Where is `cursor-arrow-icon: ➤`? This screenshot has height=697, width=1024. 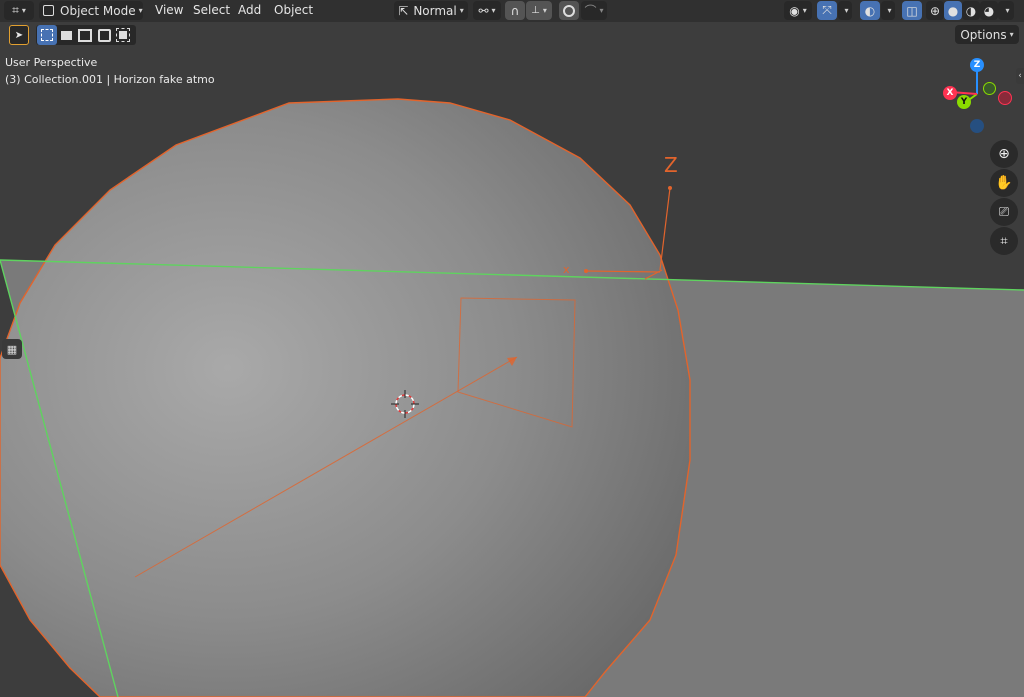 cursor-arrow-icon: ➤ is located at coordinates (19, 35).